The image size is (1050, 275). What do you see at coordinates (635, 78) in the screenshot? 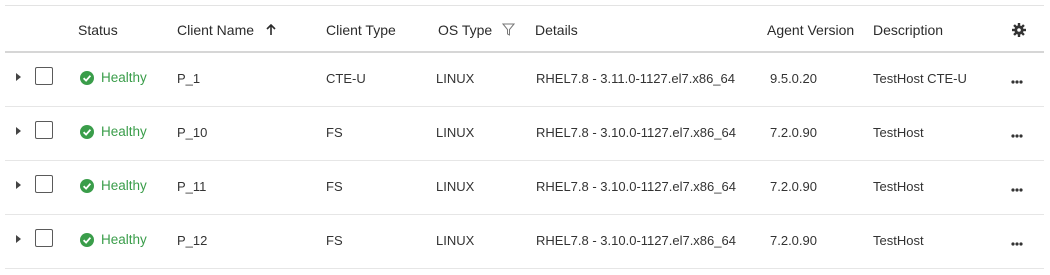
I see `details: RHEL7.8 - 3.11.0-1127.el7.x86_64` at bounding box center [635, 78].